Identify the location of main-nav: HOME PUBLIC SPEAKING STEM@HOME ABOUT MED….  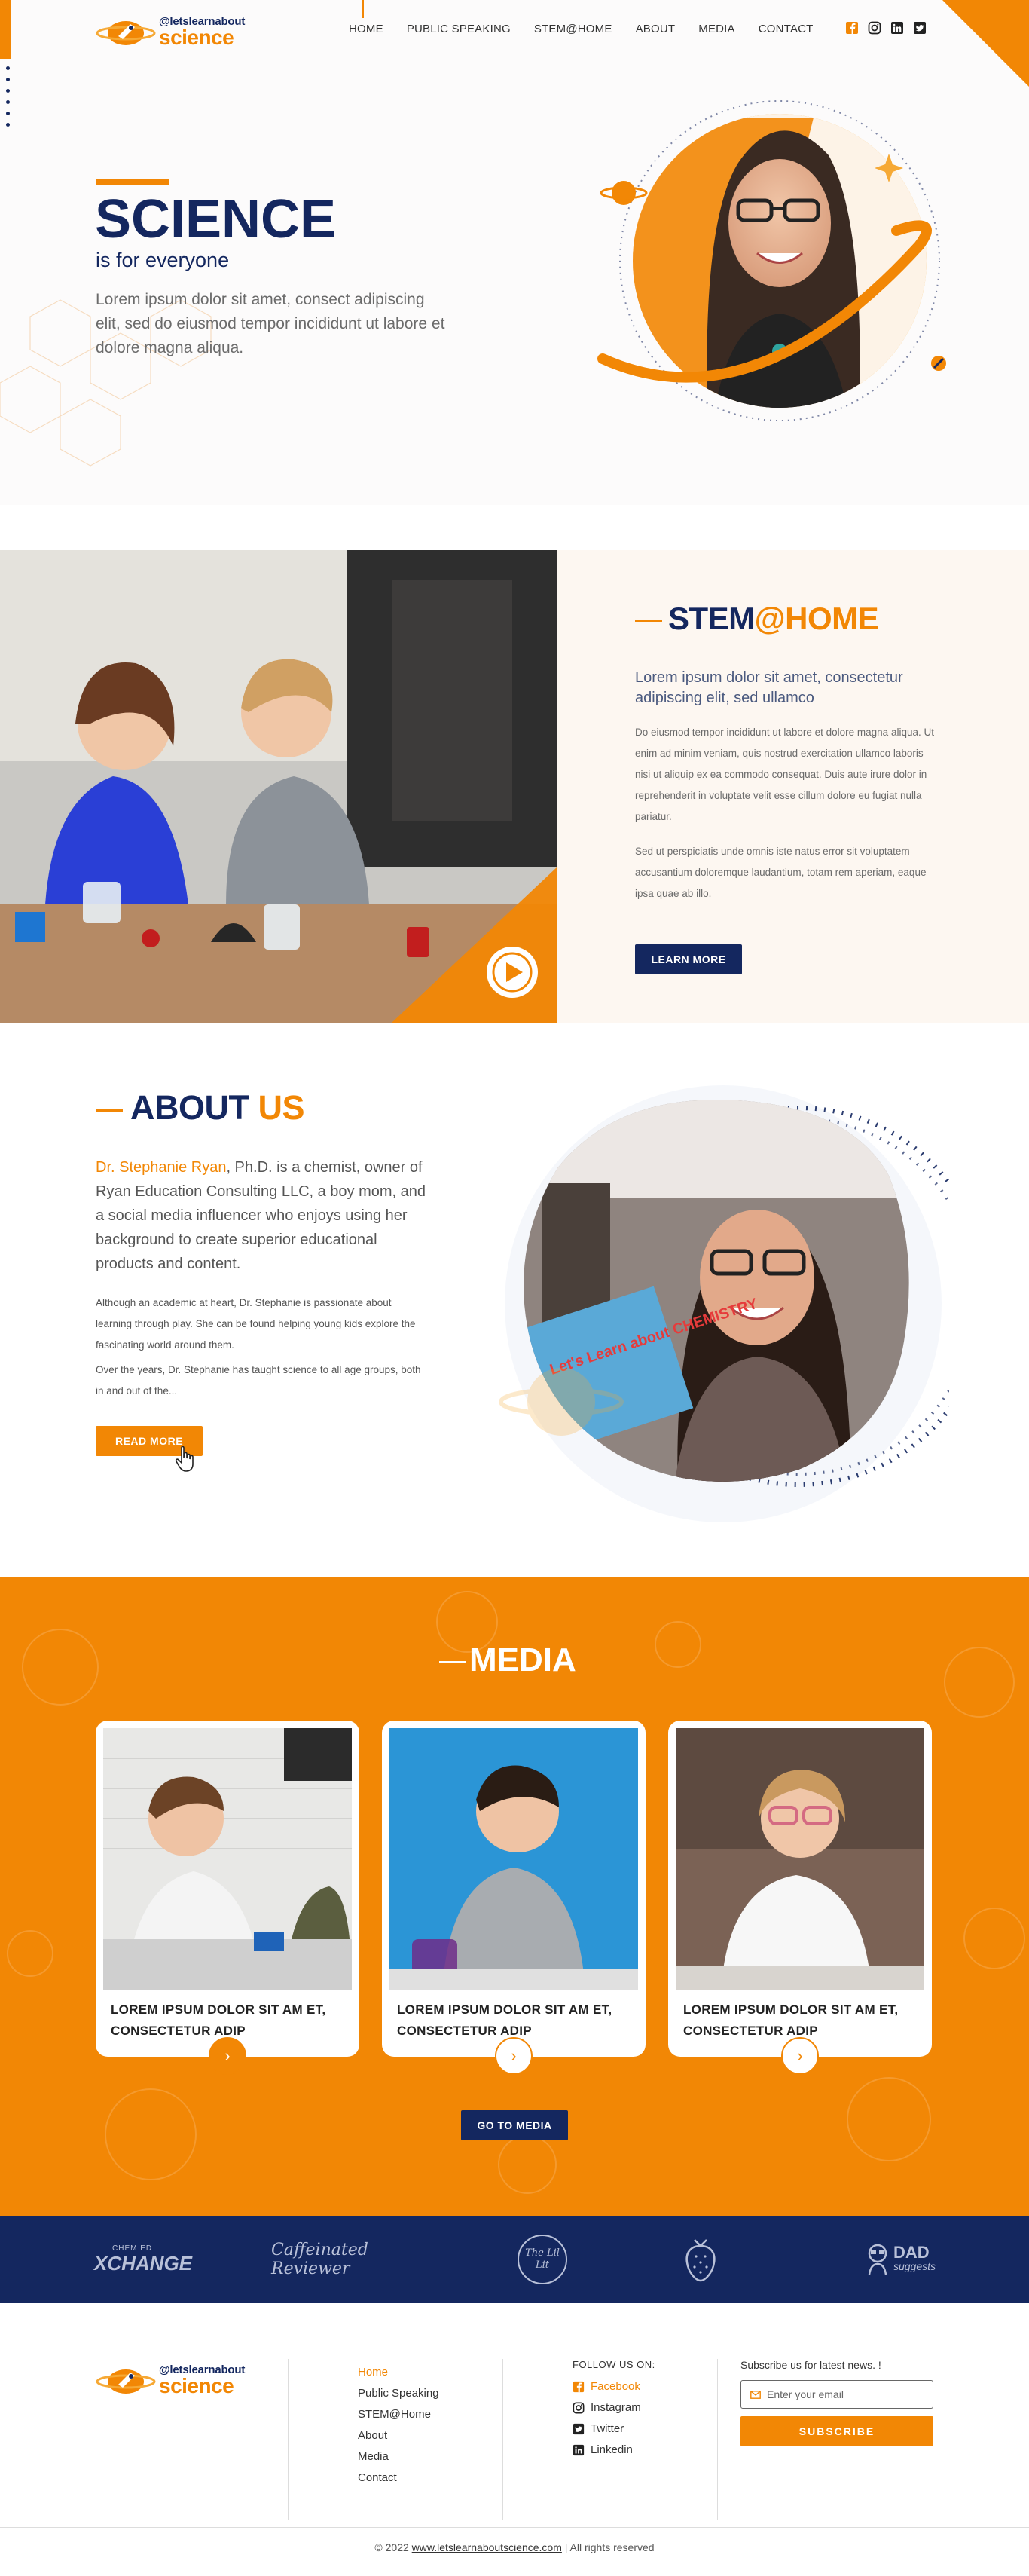
(593, 29).